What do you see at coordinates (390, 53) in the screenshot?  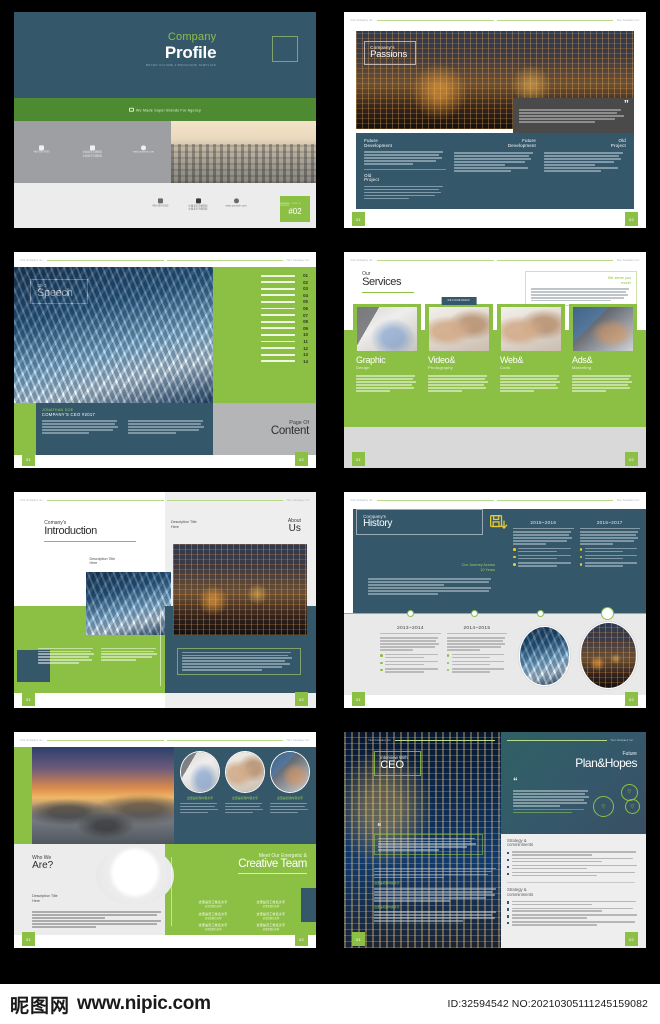 I see `passions-title-box: Company's Passions` at bounding box center [390, 53].